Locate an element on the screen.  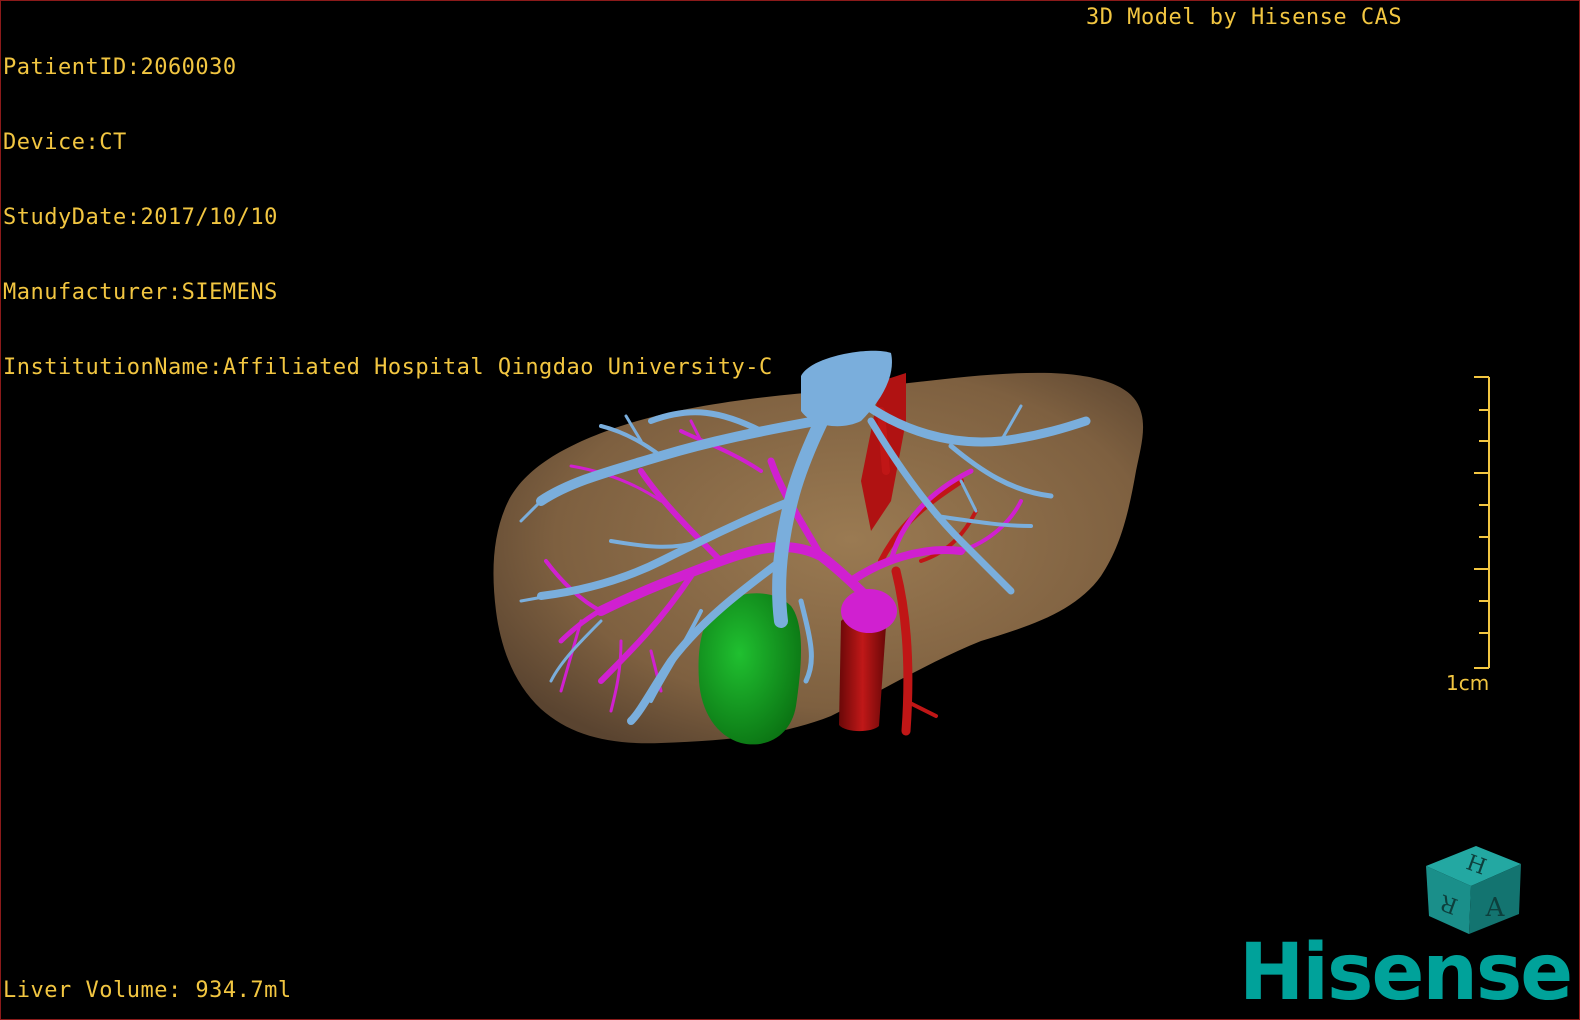
portal-vein-confluence is located at coordinates (869, 611).